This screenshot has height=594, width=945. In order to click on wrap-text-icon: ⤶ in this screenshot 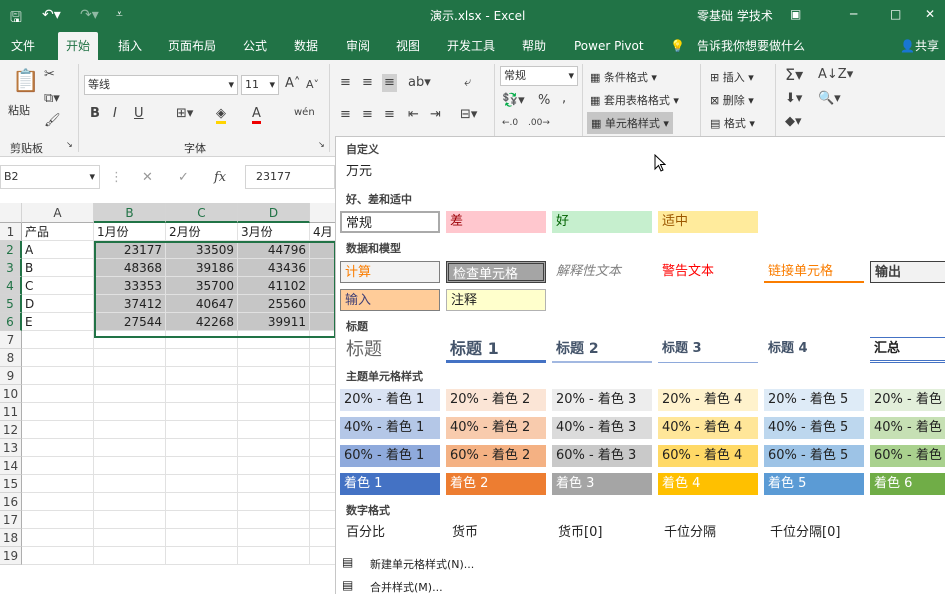, I will do `click(467, 83)`.